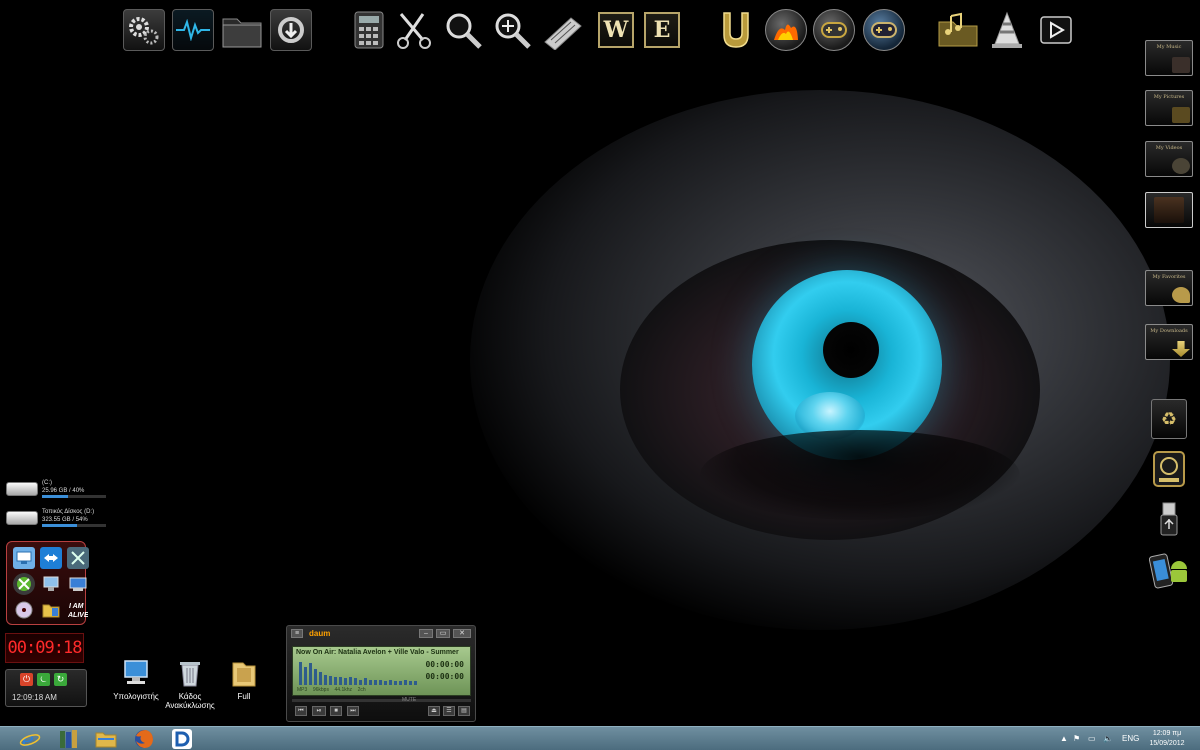 The width and height of the screenshot is (1200, 750). Describe the element at coordinates (463, 30) in the screenshot. I see `search-icon` at that location.